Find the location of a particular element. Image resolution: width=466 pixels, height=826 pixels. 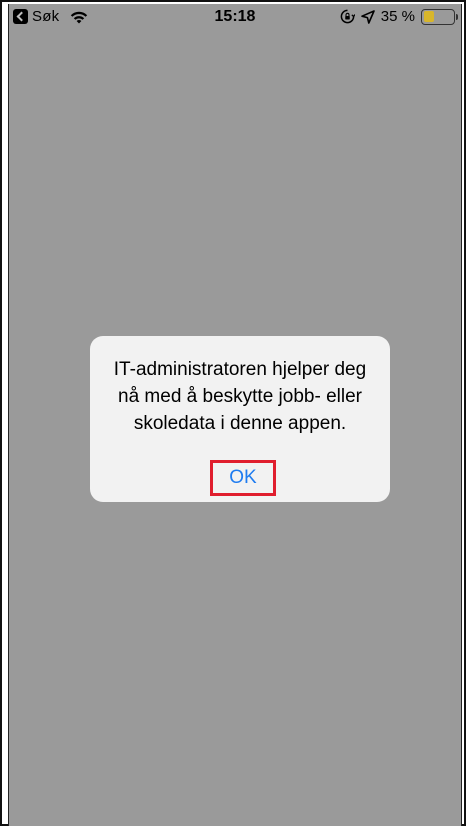

battery-level-fill is located at coordinates (428, 16).